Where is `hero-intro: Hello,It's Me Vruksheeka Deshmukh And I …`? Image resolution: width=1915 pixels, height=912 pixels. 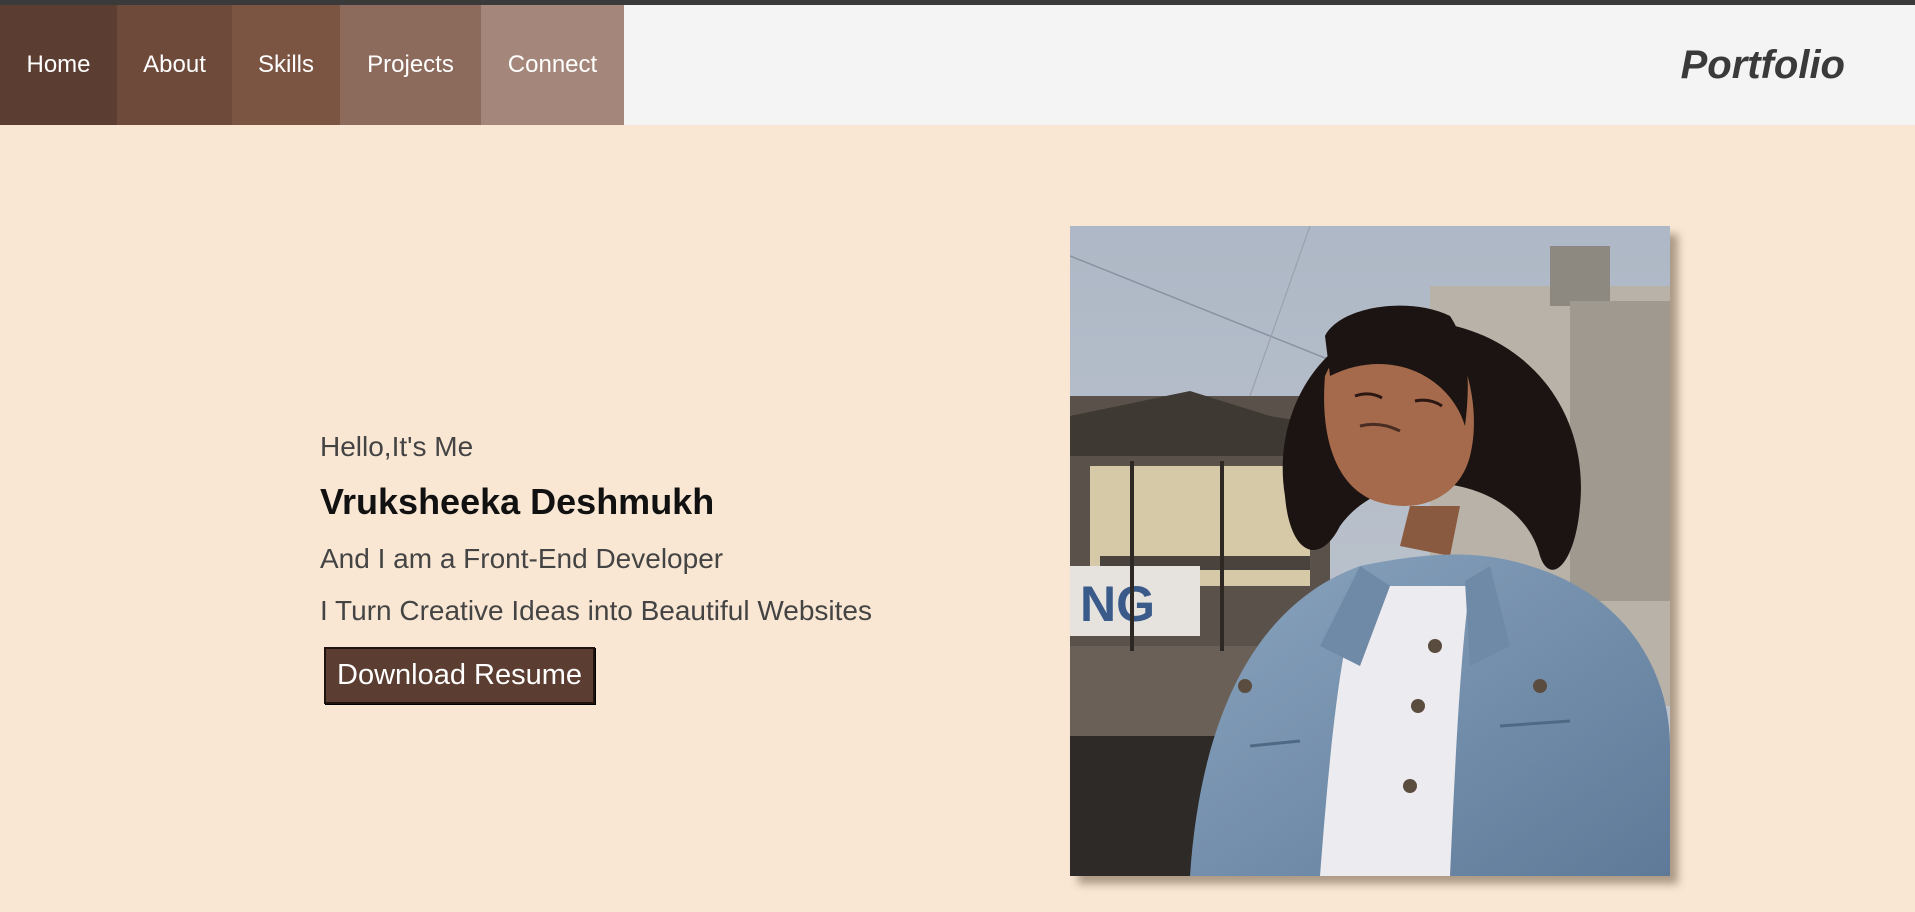
hero-intro: Hello,It's Me Vruksheeka Deshmukh And I … is located at coordinates (640, 564).